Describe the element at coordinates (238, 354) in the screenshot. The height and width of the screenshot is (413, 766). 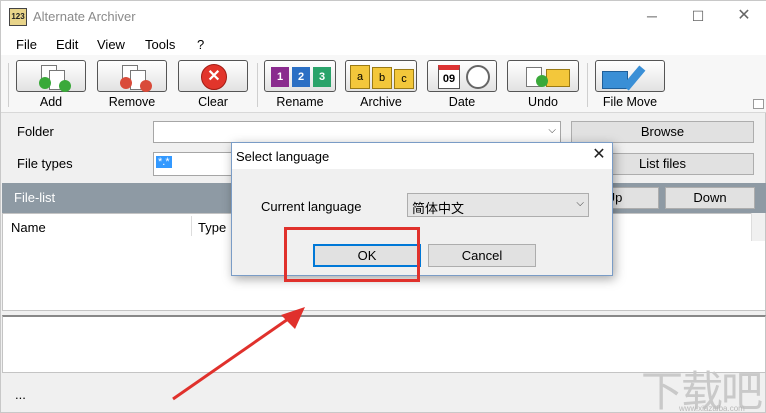
I see `annotation-arrow` at that location.